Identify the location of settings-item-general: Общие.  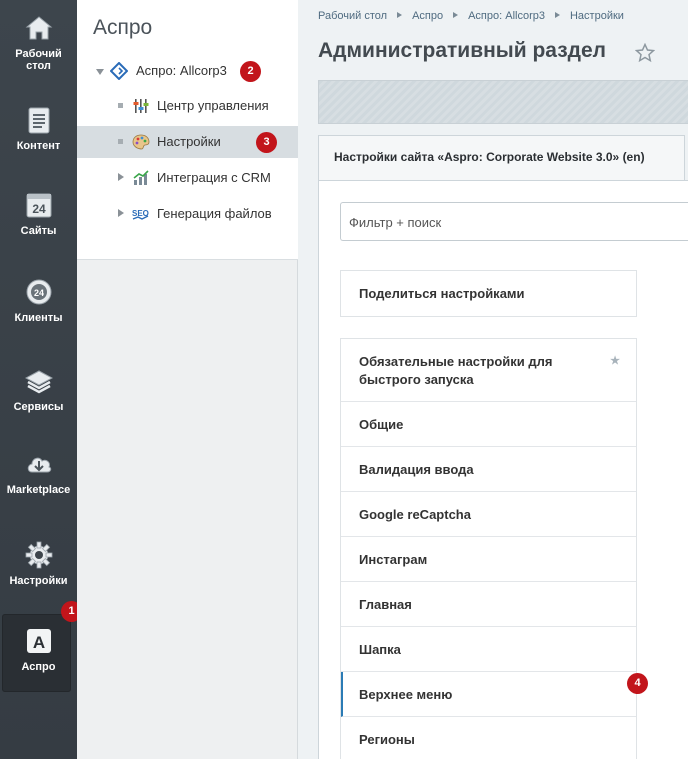
(488, 424).